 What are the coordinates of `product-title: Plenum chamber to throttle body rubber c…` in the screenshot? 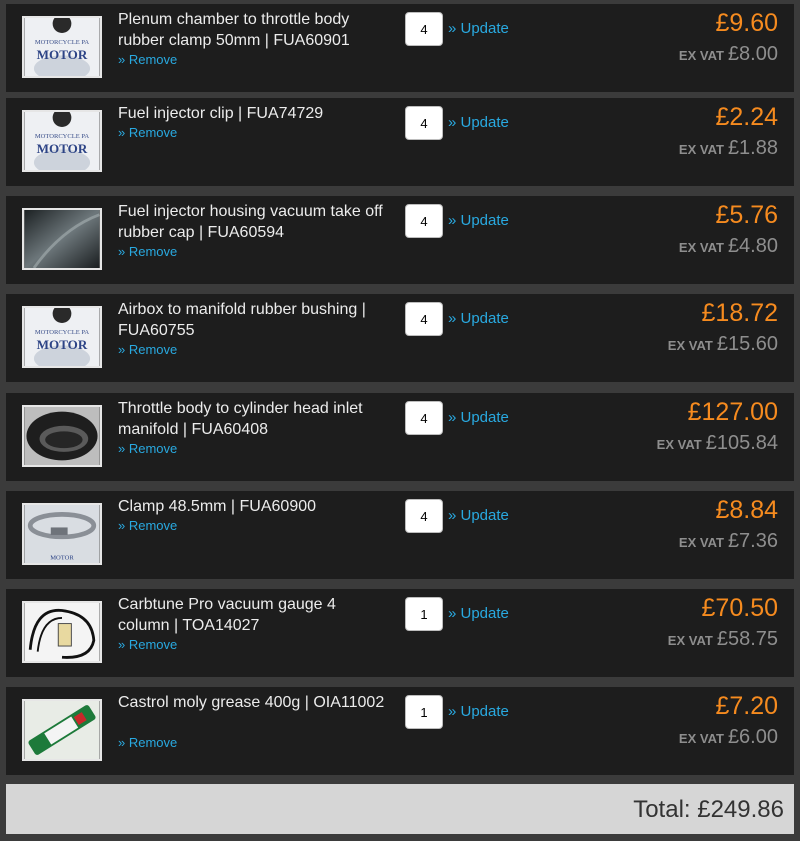 It's located at (253, 30).